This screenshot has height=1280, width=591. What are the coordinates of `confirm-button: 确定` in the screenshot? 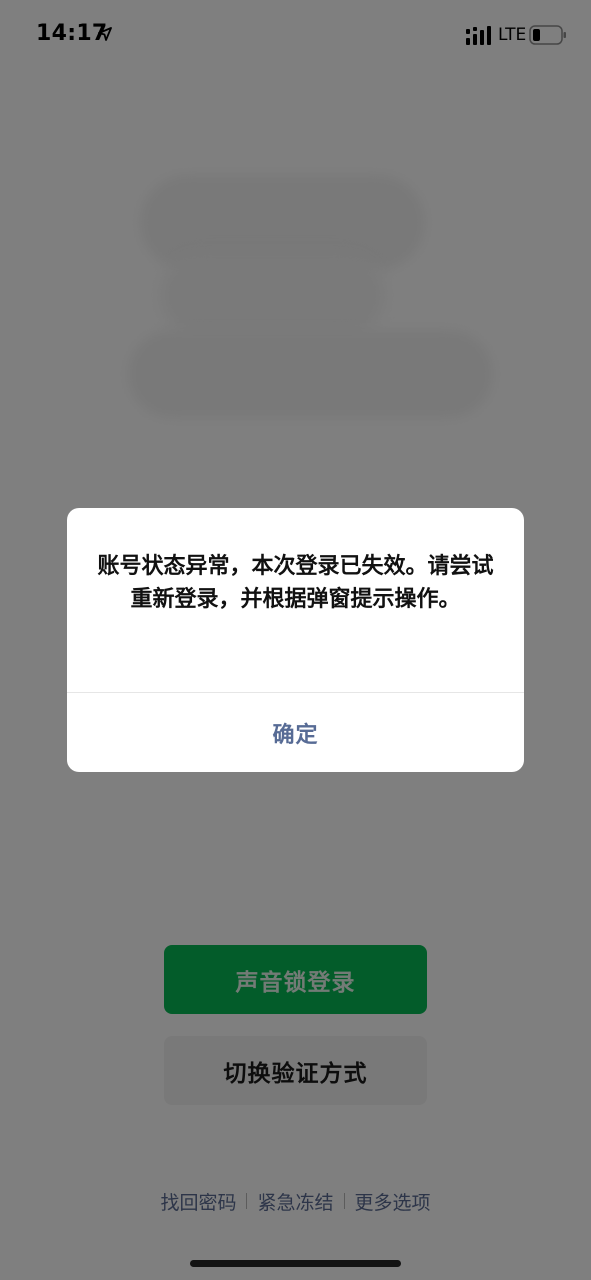 It's located at (295, 732).